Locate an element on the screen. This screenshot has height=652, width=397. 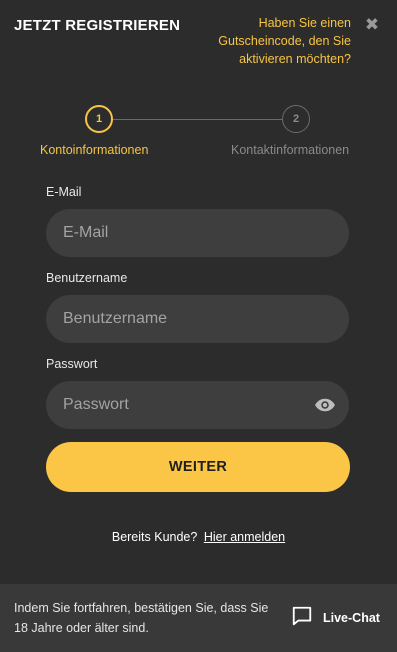
modal-title: JETZT REGISTRIEREN is located at coordinates (97, 25).